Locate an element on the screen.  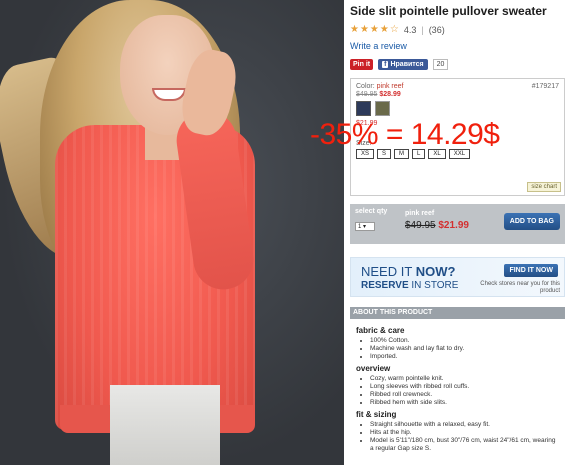
color-value: pink reef is located at coordinates (390, 86).